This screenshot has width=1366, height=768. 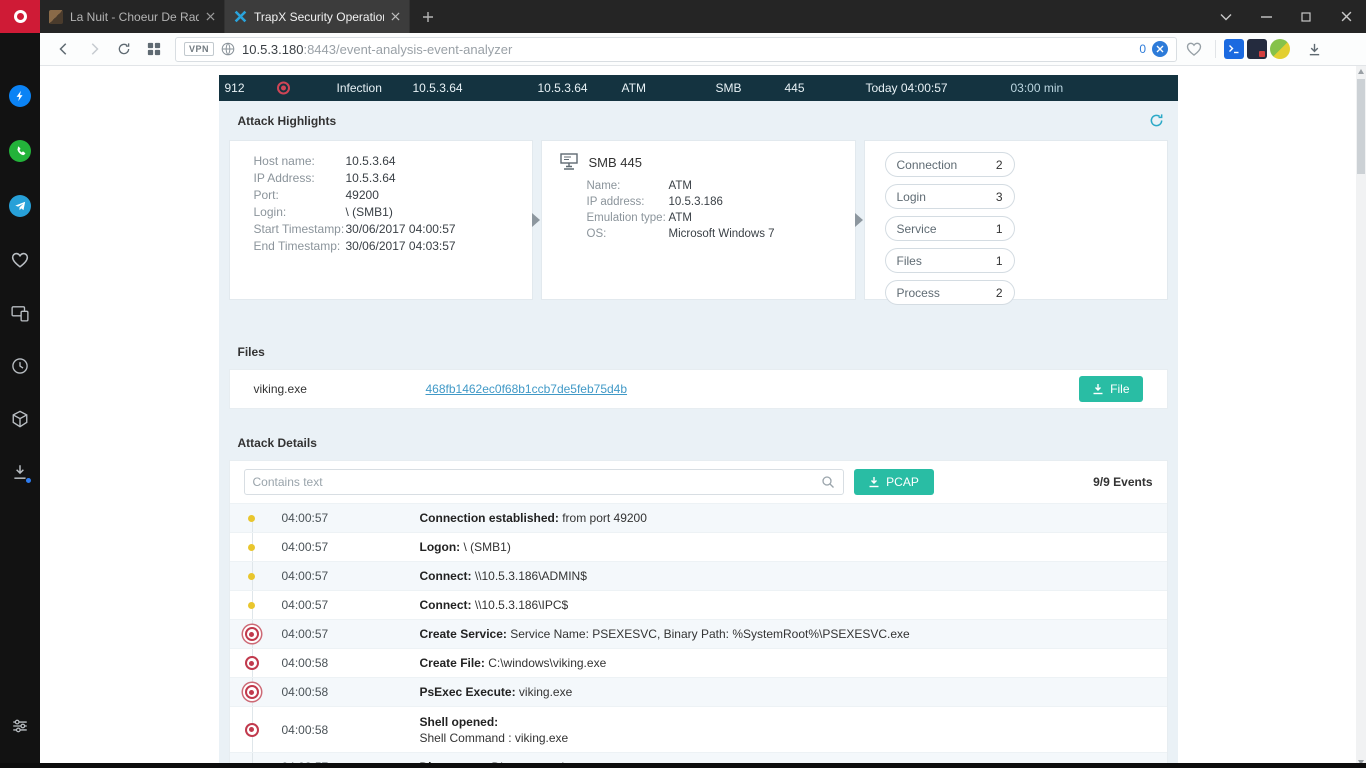 What do you see at coordinates (545, 663) in the screenshot?
I see `event-text: C:\windows\viking.exe` at bounding box center [545, 663].